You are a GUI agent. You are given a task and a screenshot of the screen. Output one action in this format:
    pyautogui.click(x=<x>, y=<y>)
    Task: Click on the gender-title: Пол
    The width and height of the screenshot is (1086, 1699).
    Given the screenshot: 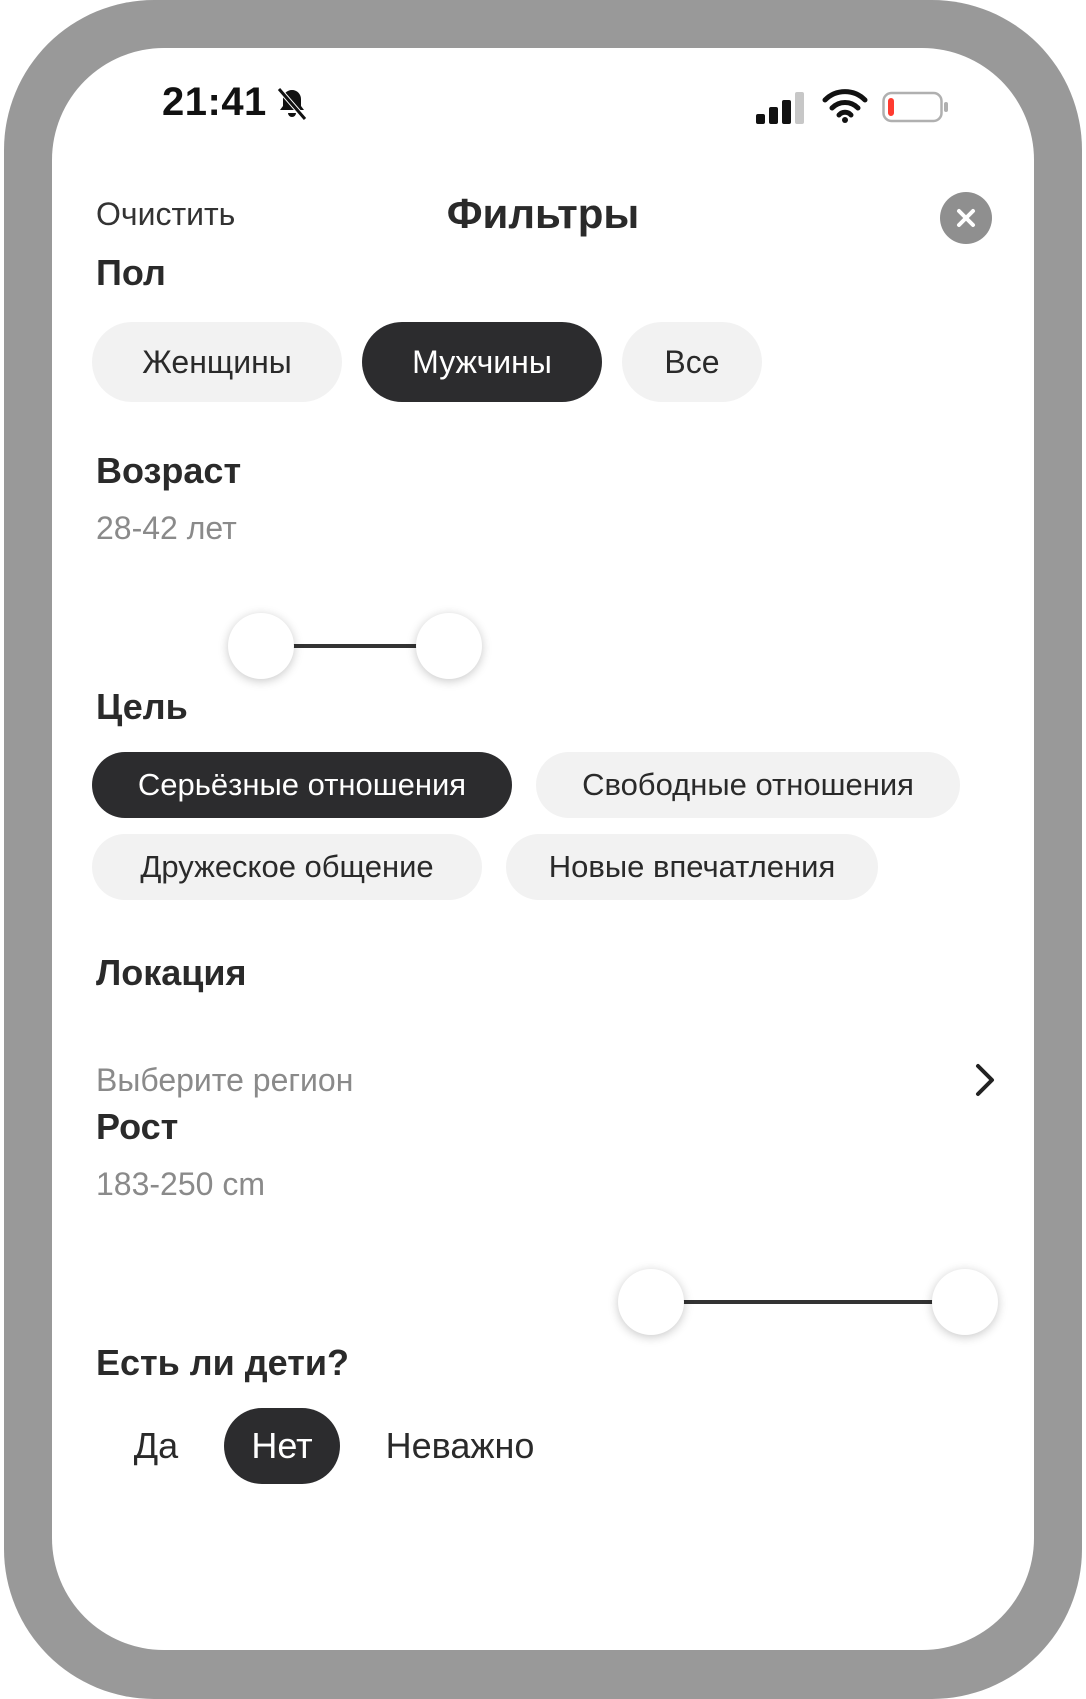 What is the action you would take?
    pyautogui.click(x=131, y=272)
    